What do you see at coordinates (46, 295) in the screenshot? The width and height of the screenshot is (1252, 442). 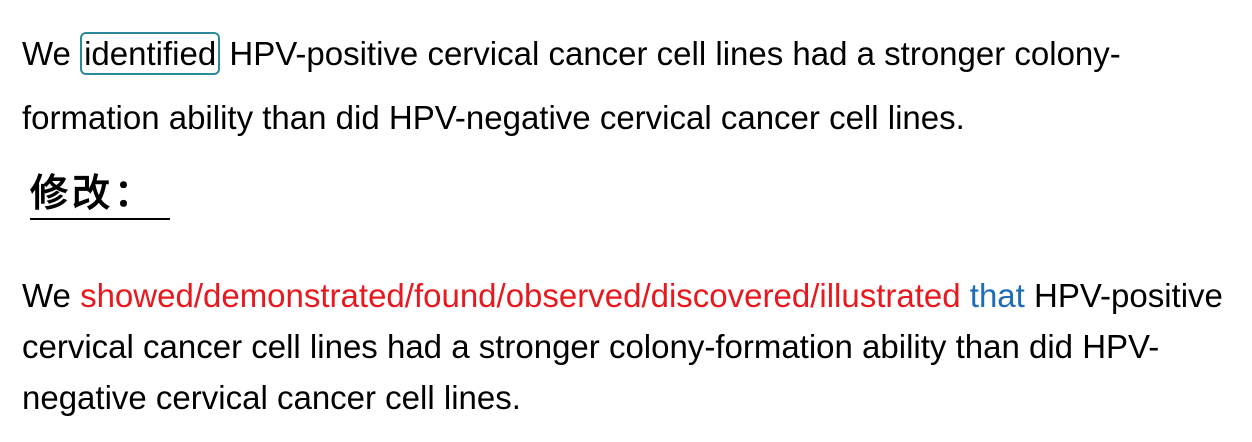 I see `revised-prefix: We` at bounding box center [46, 295].